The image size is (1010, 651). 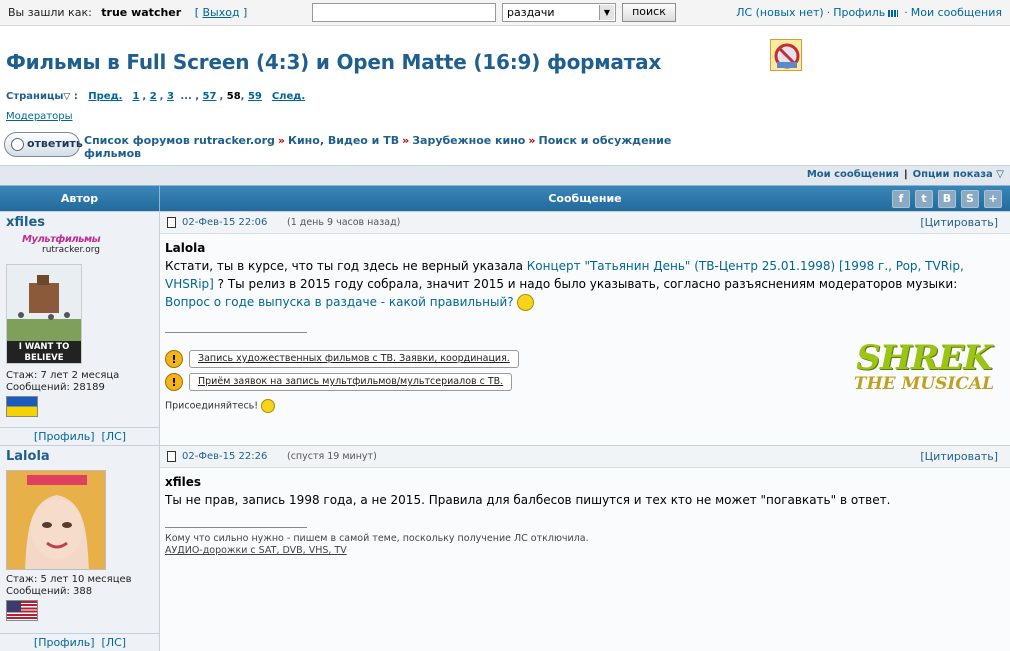 I want to click on author-nick: xfiles, so click(x=25, y=222).